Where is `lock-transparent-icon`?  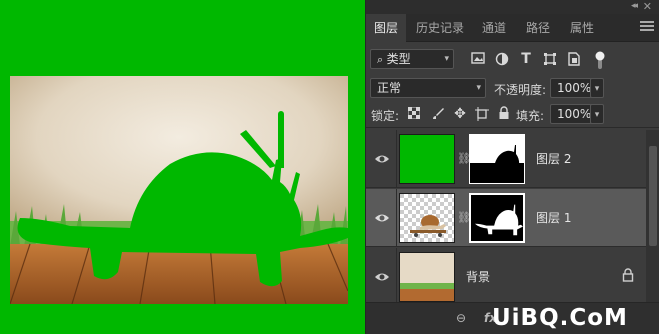
lock-transparent-icon is located at coordinates (414, 114).